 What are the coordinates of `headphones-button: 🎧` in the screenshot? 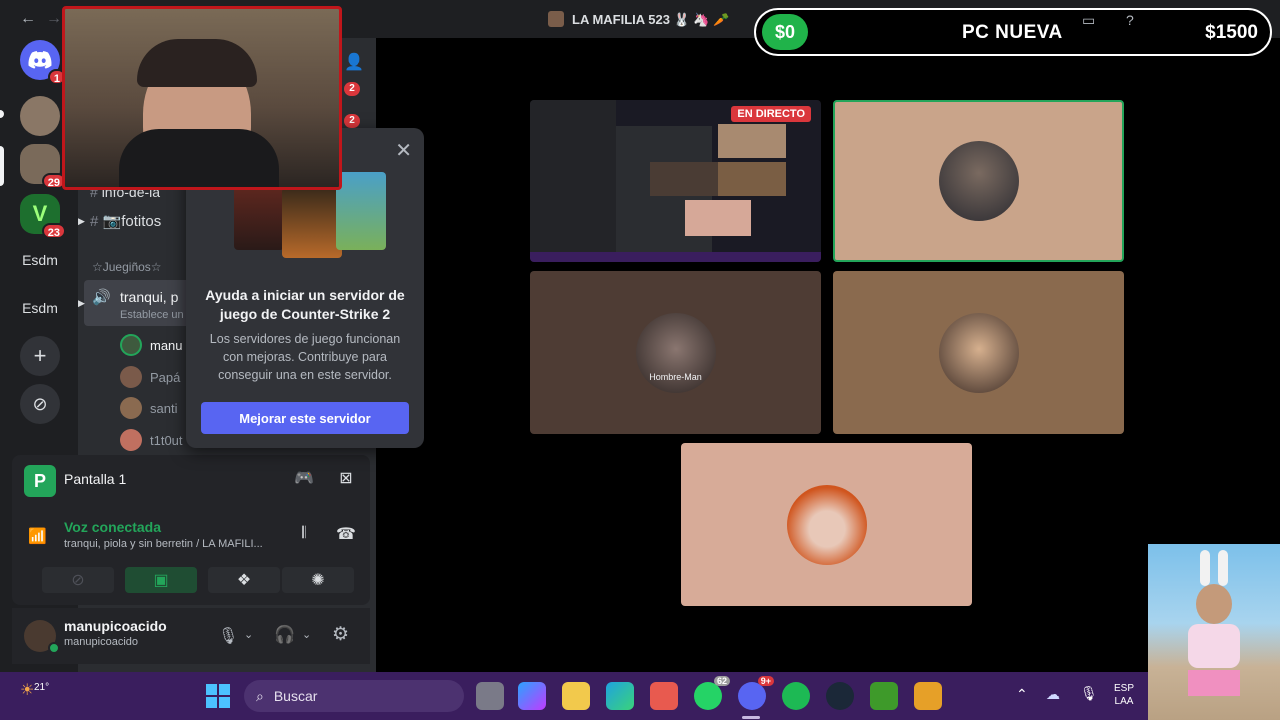 It's located at (284, 635).